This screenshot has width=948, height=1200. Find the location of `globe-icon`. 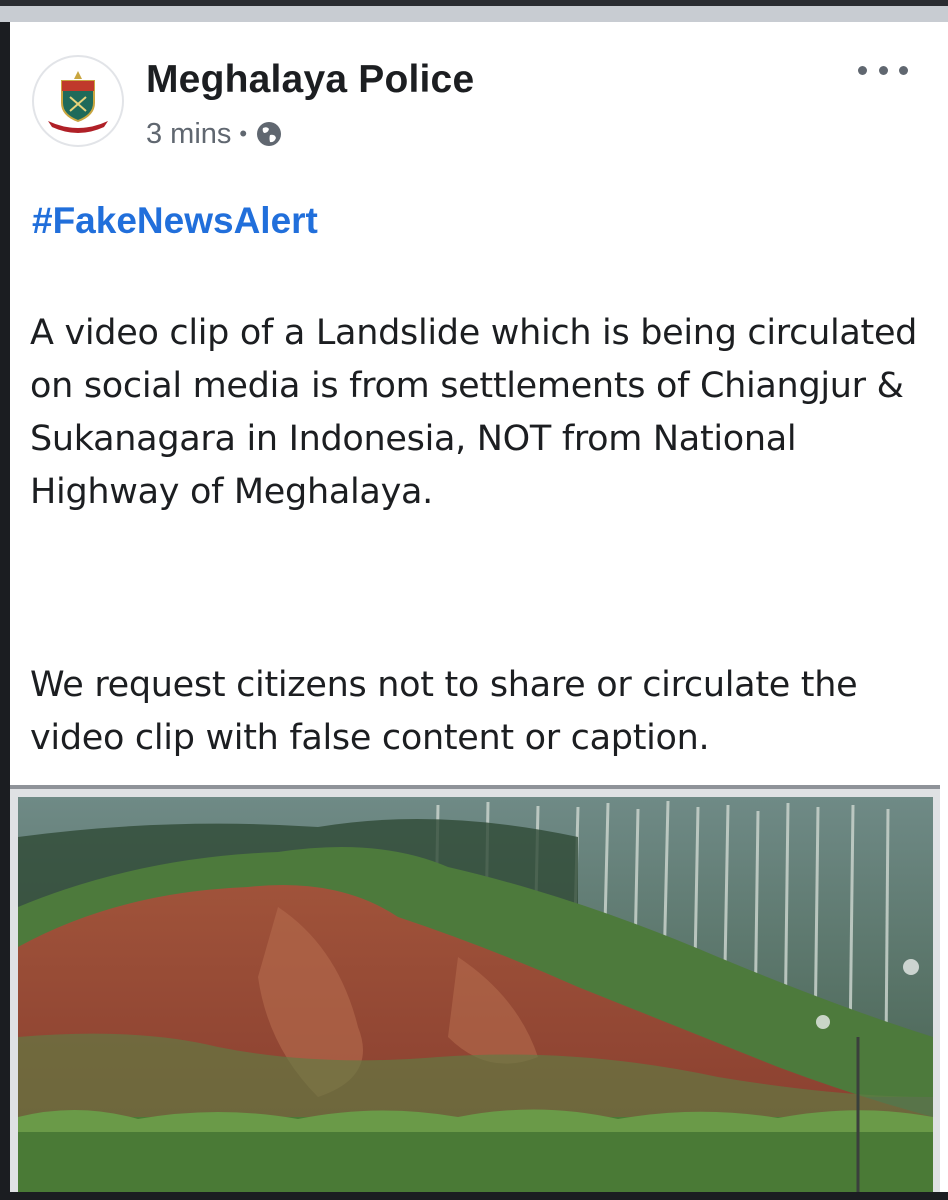

globe-icon is located at coordinates (269, 134).